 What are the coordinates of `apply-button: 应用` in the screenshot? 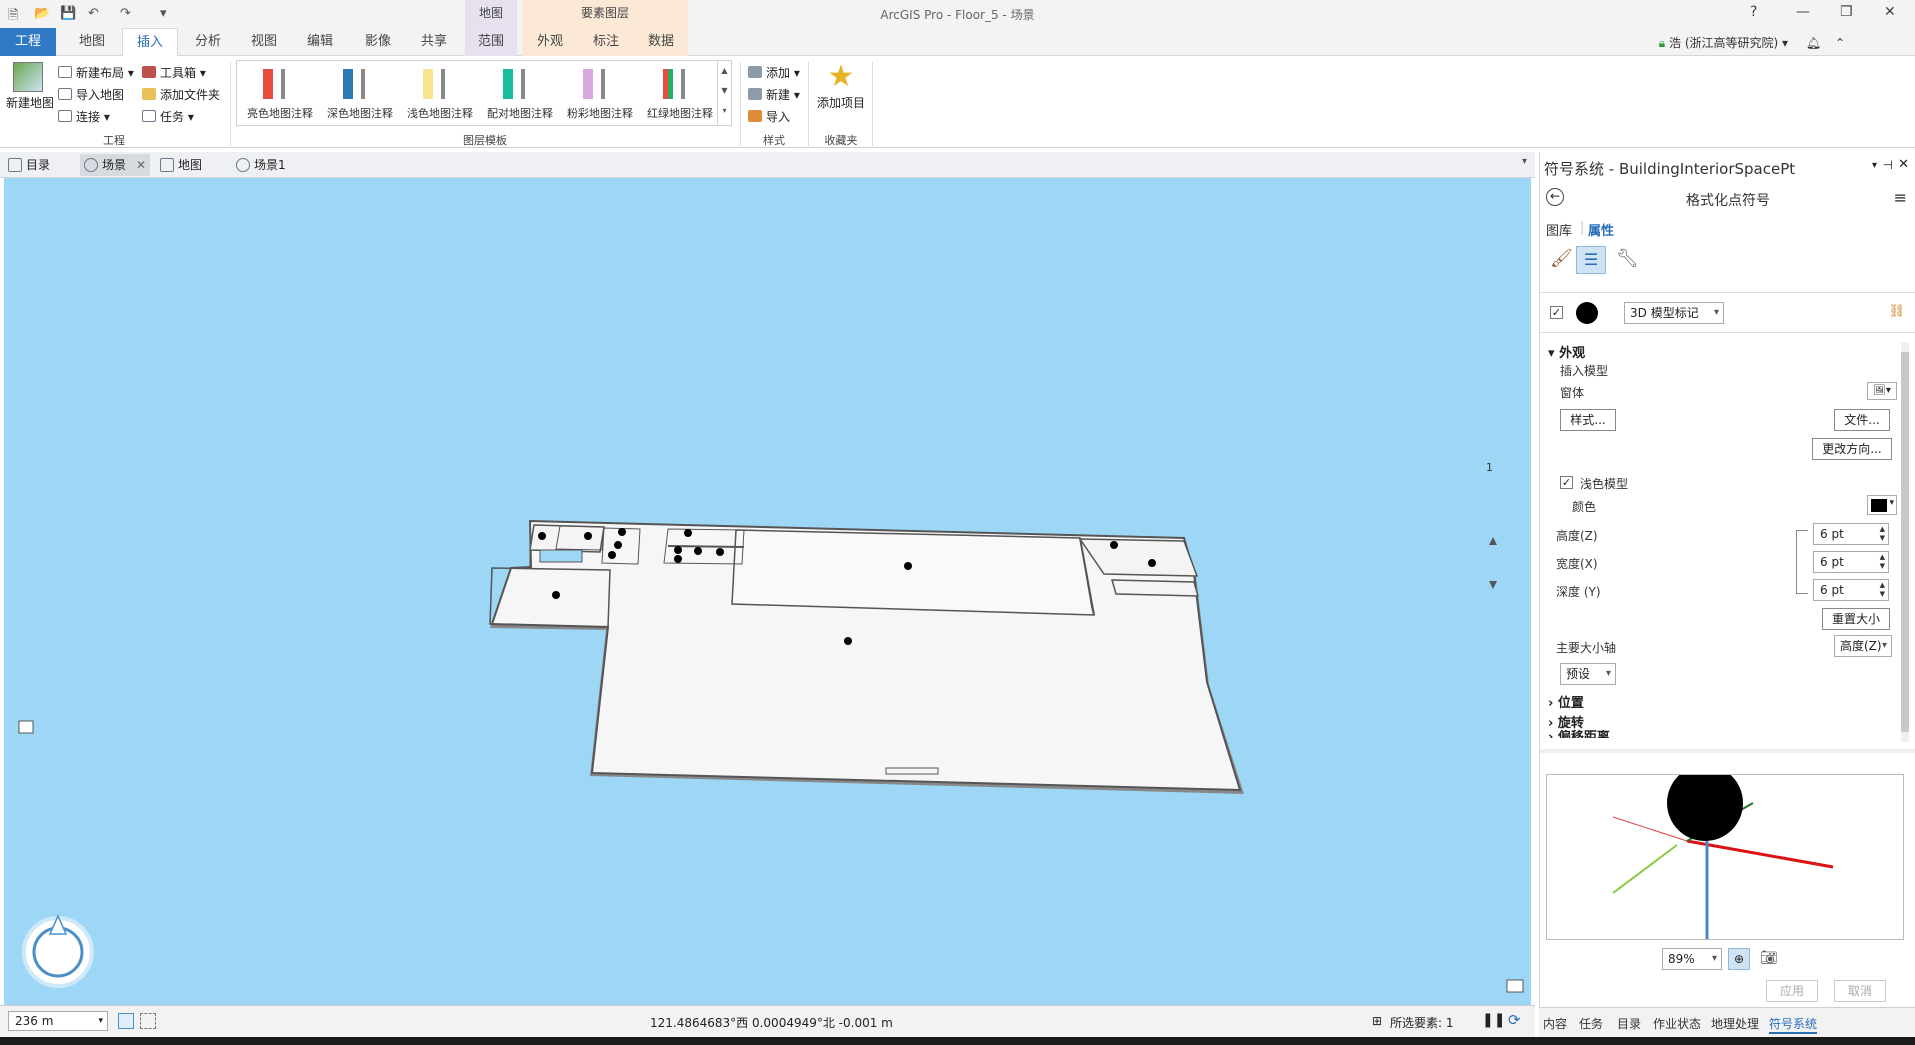 It's located at (1792, 991).